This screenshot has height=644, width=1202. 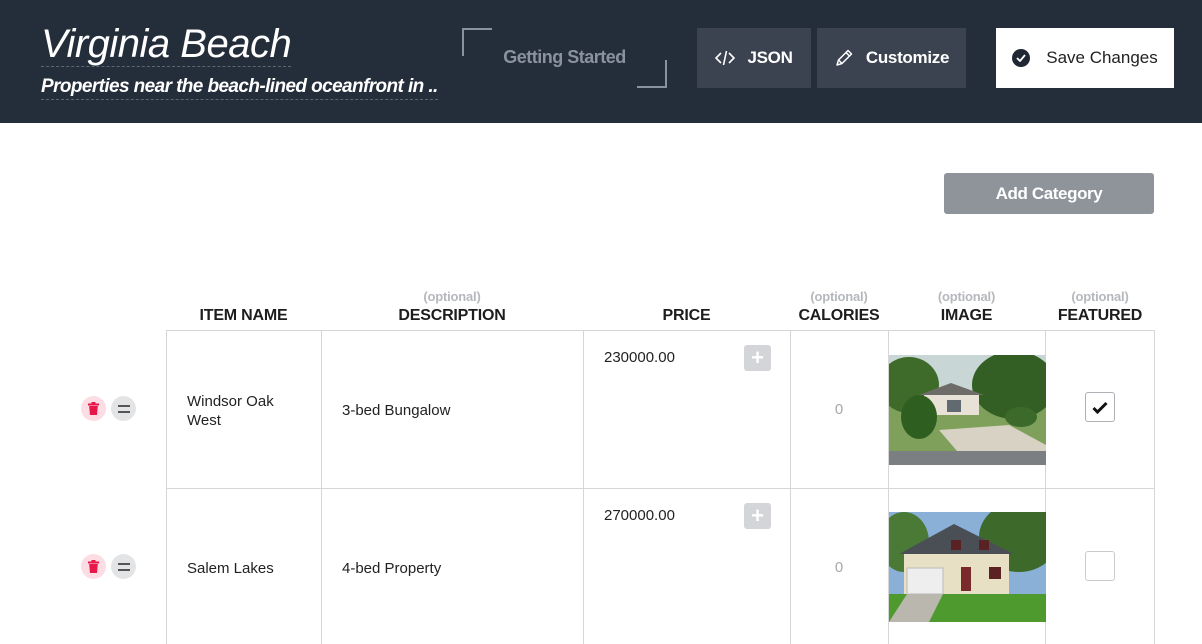 I want to click on item-name-cell: Salem Lakes, so click(x=246, y=568).